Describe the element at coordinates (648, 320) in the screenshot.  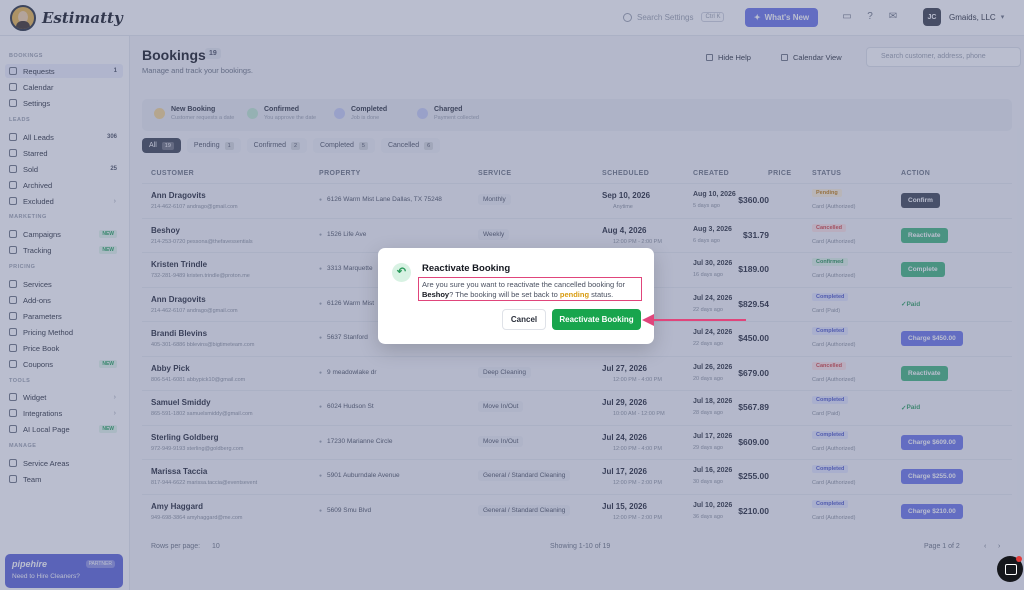
I see `arrow-head` at that location.